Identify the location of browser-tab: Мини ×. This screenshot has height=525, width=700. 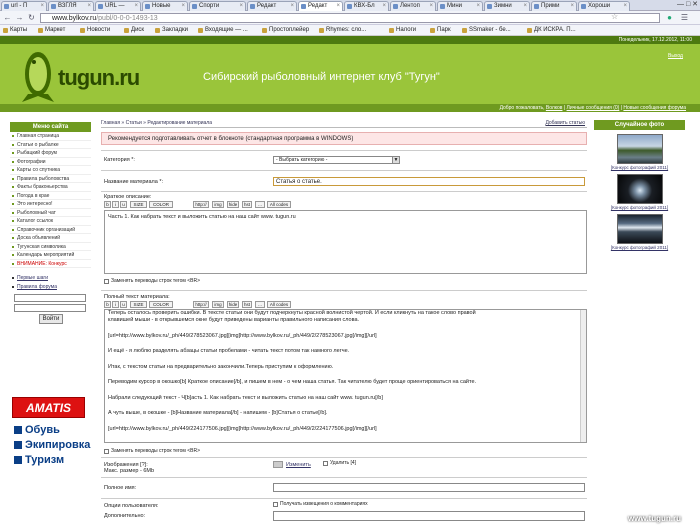
(460, 6).